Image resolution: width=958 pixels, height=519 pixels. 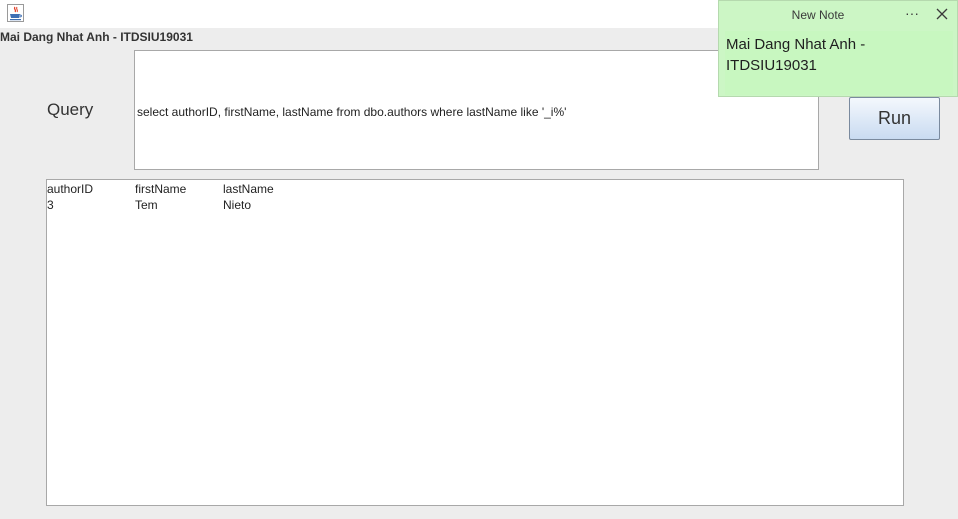 What do you see at coordinates (942, 14) in the screenshot?
I see `close-icon` at bounding box center [942, 14].